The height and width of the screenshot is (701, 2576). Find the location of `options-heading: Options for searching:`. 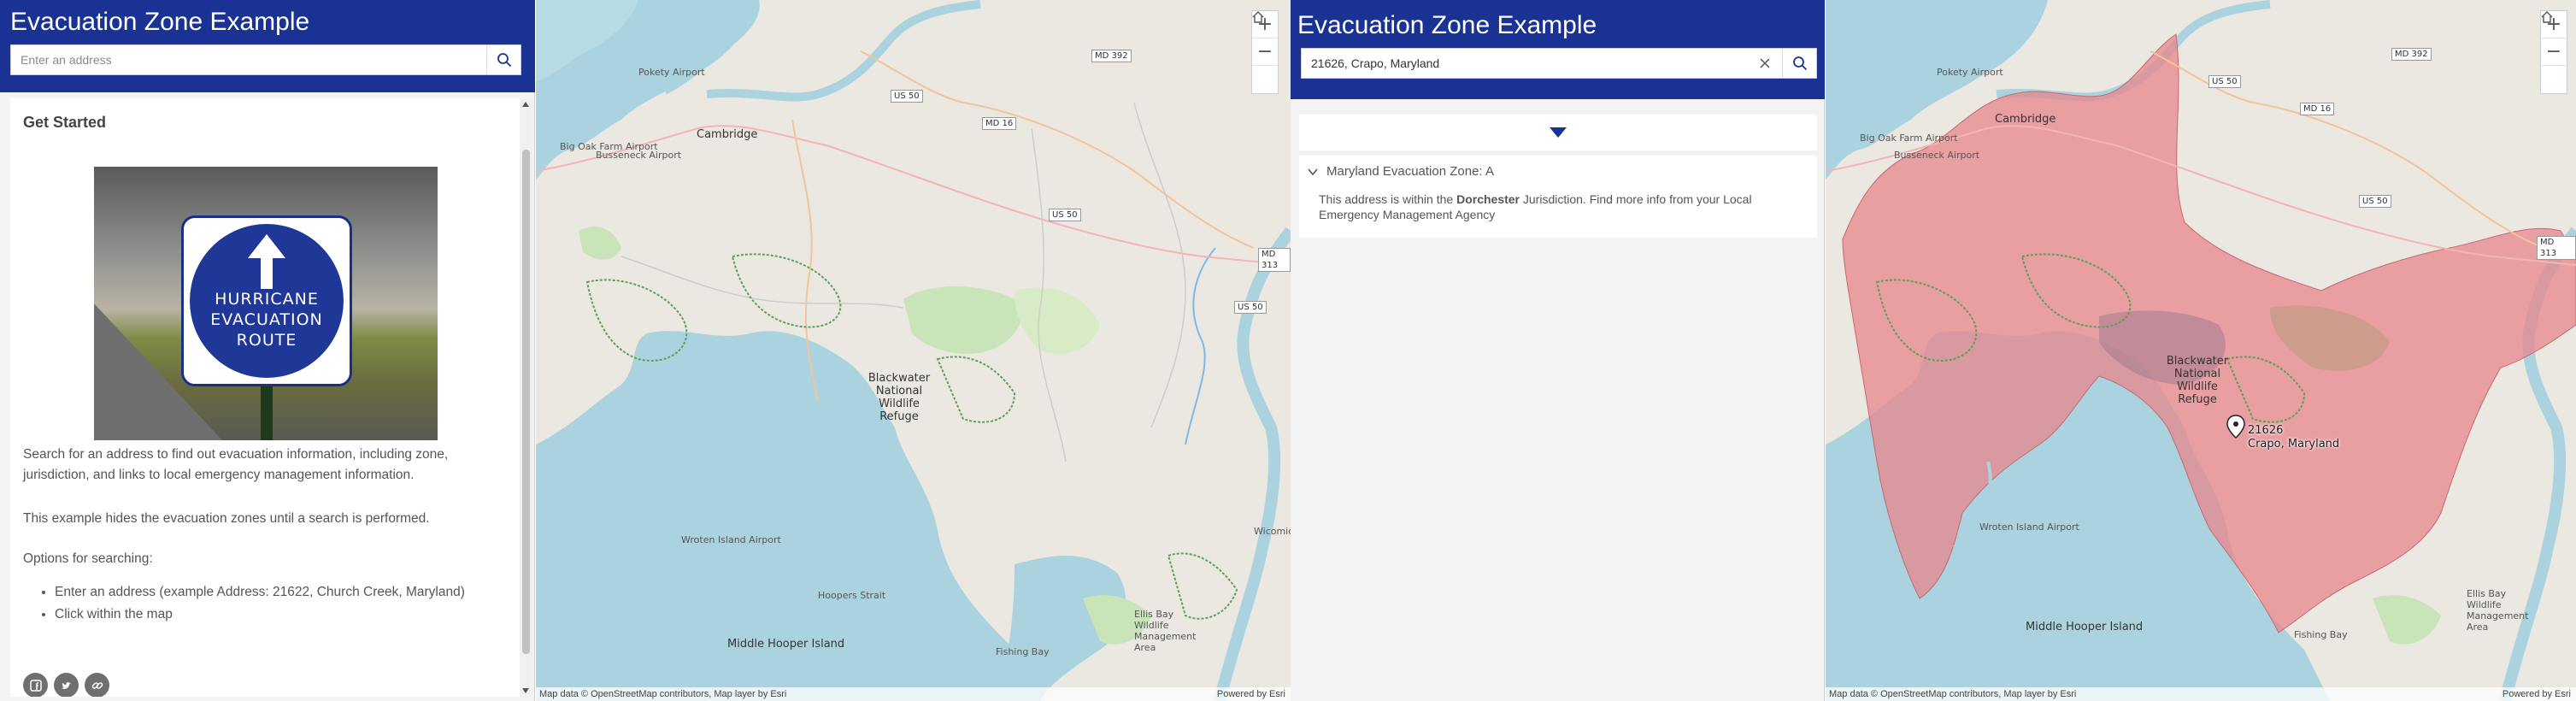

options-heading: Options for searching: is located at coordinates (88, 558).